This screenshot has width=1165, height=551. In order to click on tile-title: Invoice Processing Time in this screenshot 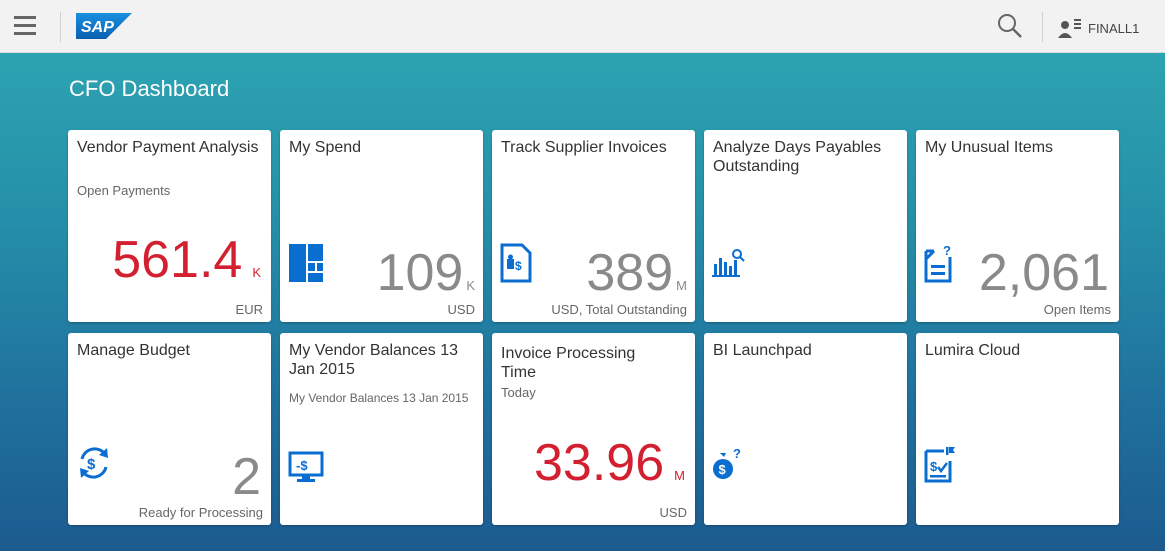, I will do `click(568, 363)`.